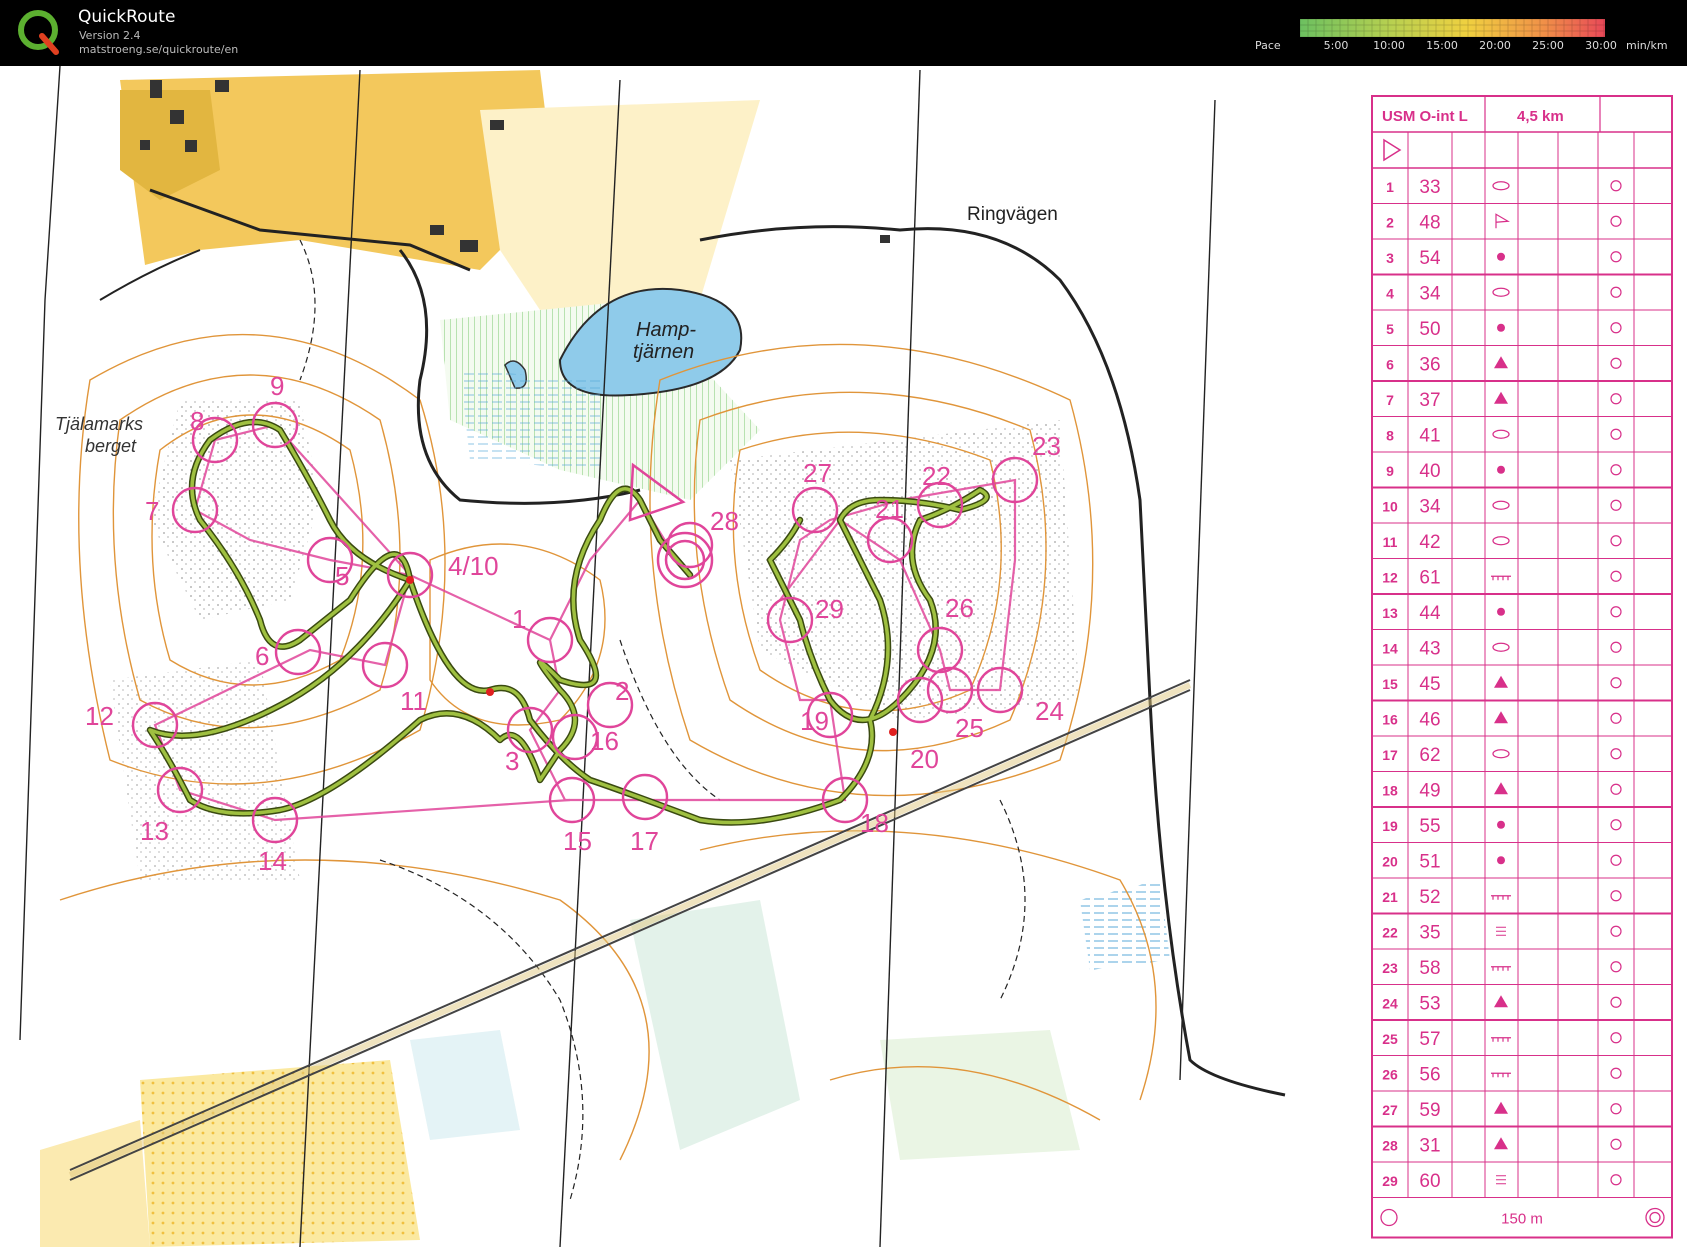 This screenshot has width=1687, height=1247. Describe the element at coordinates (1429, 471) in the screenshot. I see `sheet-row-code: 40` at that location.